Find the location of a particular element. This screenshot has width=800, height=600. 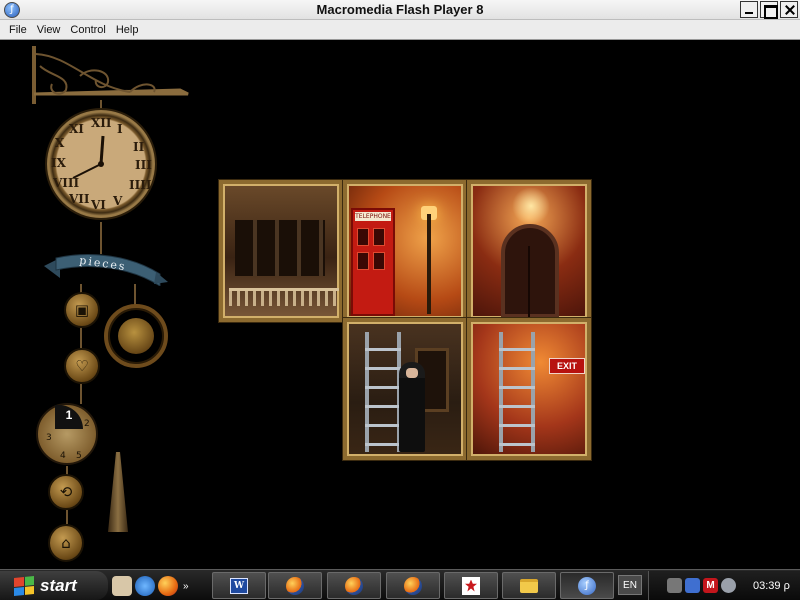

taskbar-folder-button is located at coordinates (529, 585).